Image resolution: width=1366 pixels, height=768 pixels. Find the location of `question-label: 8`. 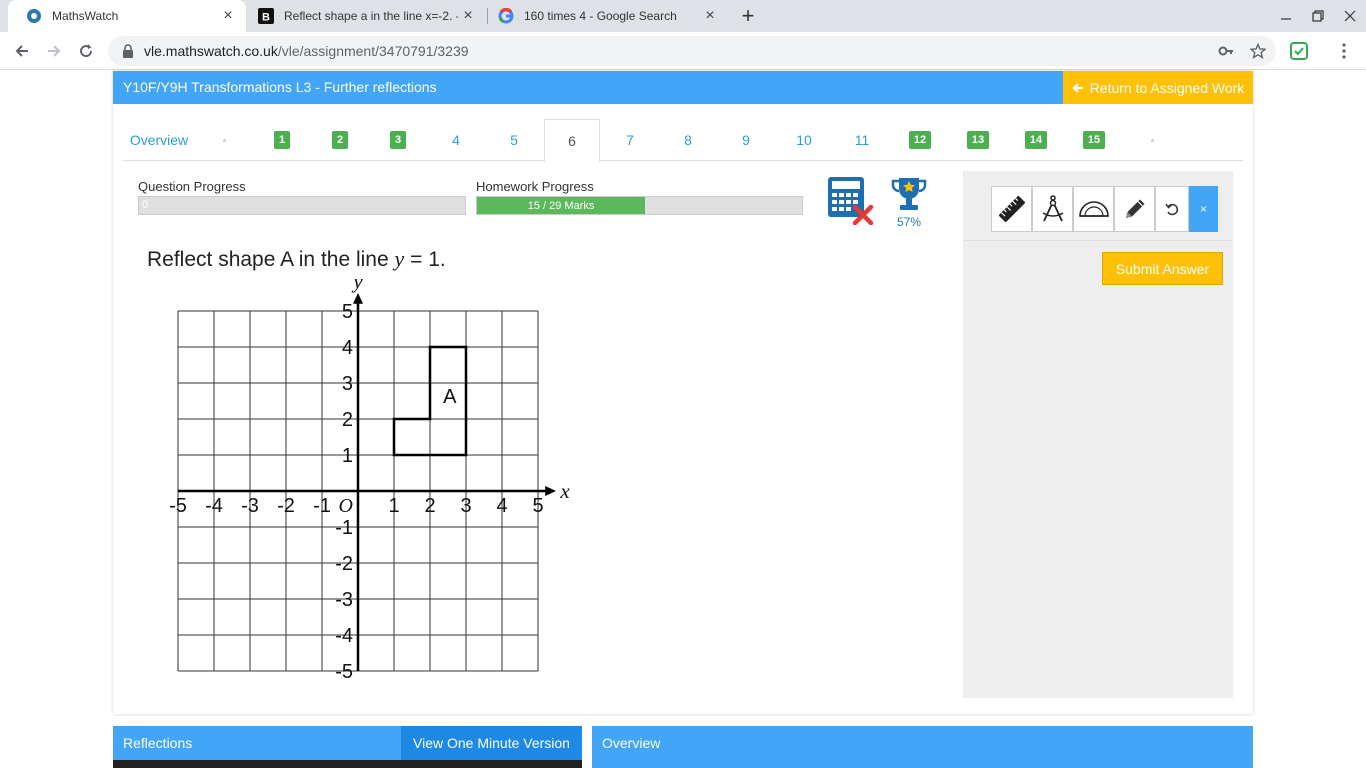

question-label: 8 is located at coordinates (688, 140).